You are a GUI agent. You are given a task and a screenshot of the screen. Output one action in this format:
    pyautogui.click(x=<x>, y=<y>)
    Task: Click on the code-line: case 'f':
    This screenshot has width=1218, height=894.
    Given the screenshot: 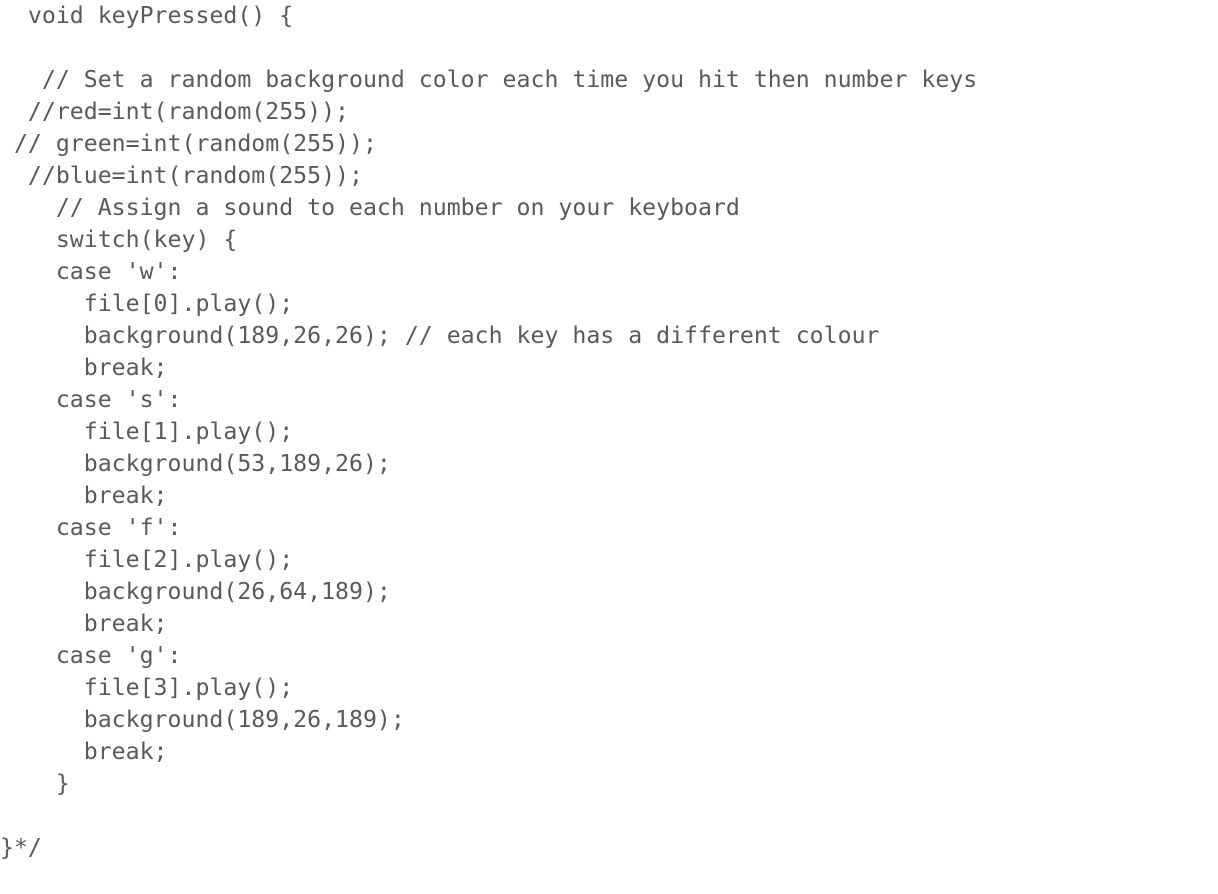 What is the action you would take?
    pyautogui.click(x=91, y=527)
    